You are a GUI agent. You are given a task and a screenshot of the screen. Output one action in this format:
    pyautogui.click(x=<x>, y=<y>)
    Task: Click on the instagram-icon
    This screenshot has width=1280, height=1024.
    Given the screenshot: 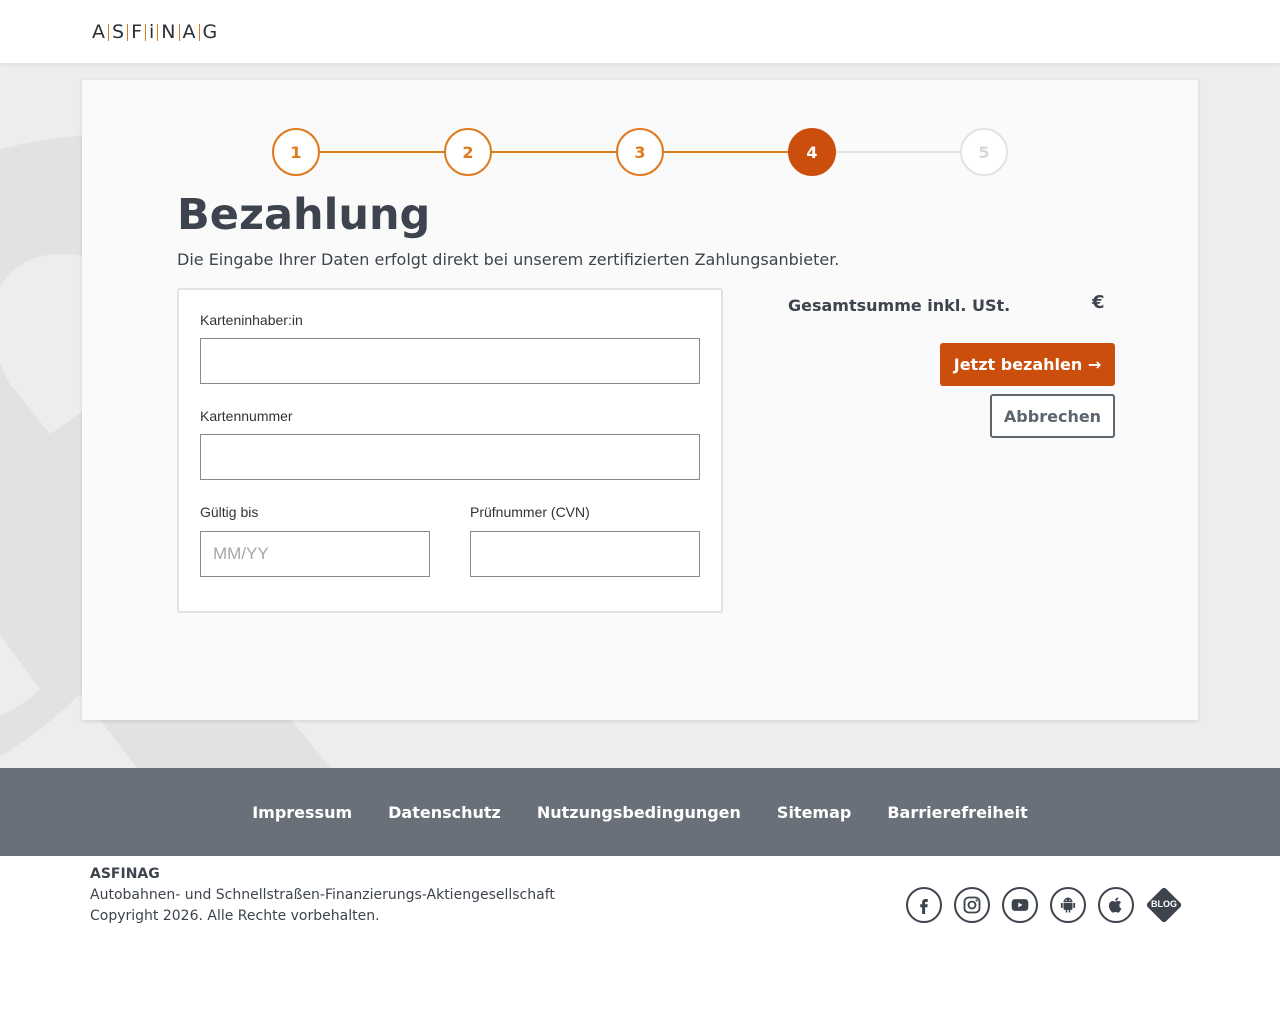 What is the action you would take?
    pyautogui.click(x=972, y=905)
    